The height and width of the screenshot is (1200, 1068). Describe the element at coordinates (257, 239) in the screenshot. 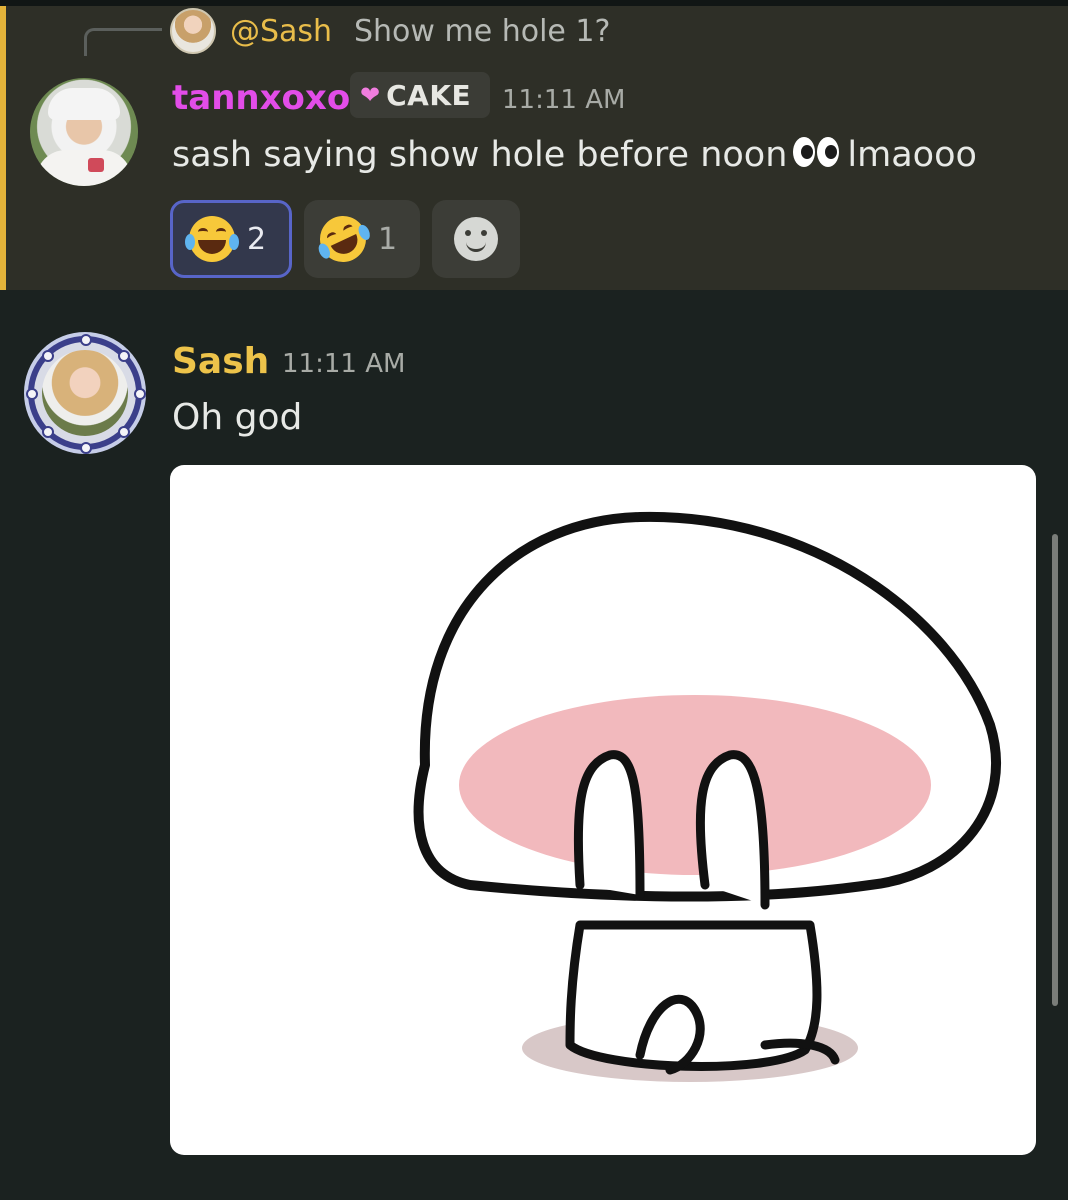

I see `reaction-count: 2` at that location.